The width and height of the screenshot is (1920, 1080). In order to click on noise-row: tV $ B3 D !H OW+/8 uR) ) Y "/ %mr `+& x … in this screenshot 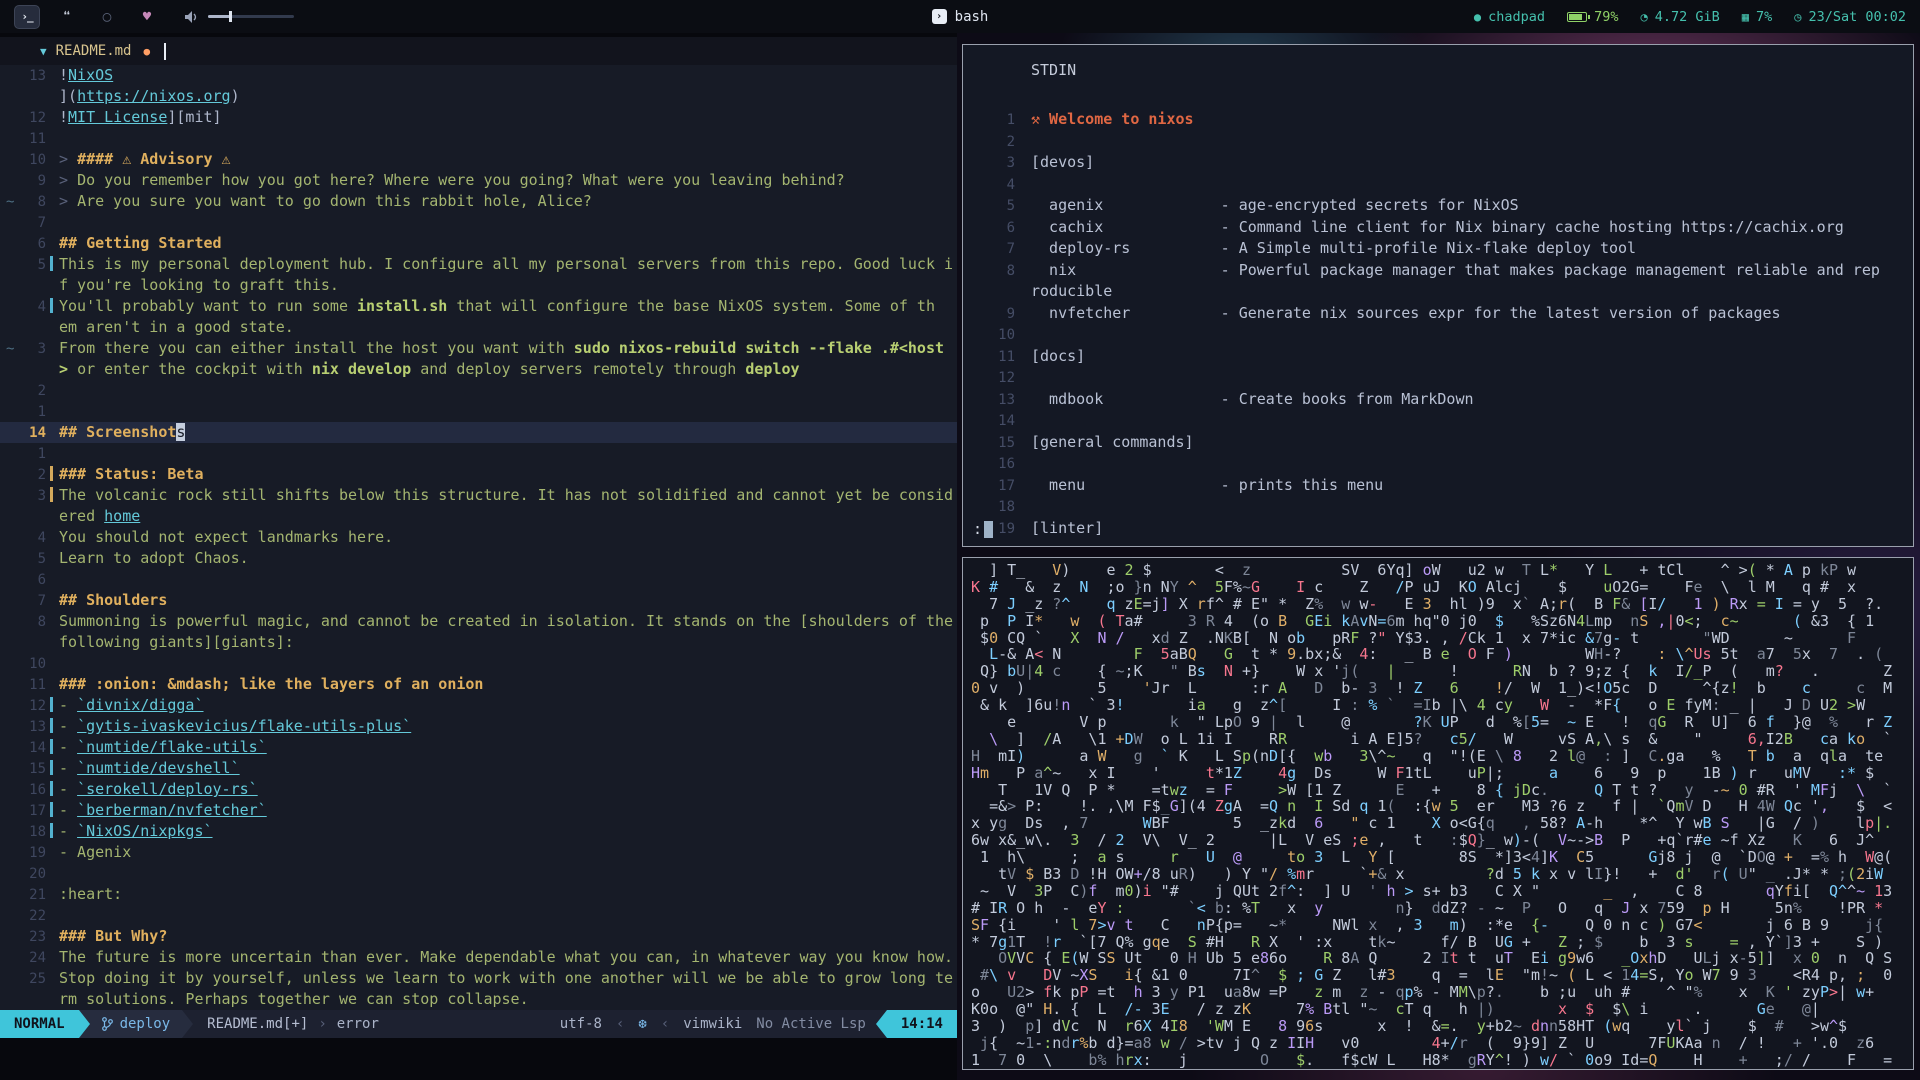, I will do `click(1441, 874)`.